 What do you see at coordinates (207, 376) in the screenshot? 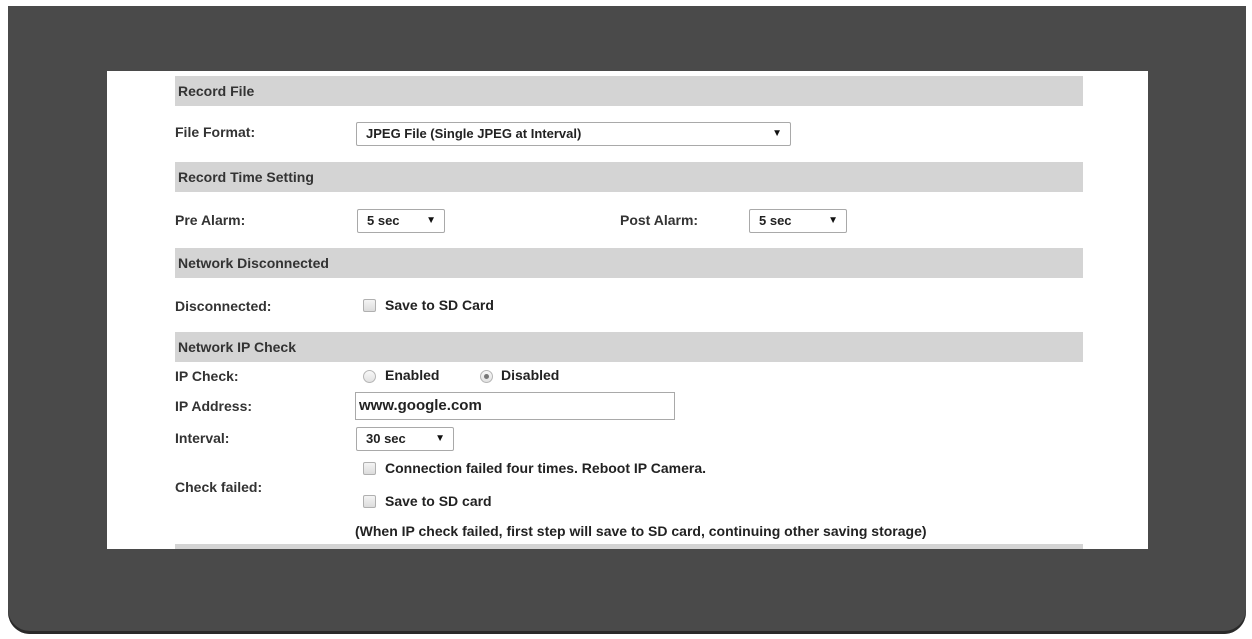
I see `ip-check-label: IP Check:` at bounding box center [207, 376].